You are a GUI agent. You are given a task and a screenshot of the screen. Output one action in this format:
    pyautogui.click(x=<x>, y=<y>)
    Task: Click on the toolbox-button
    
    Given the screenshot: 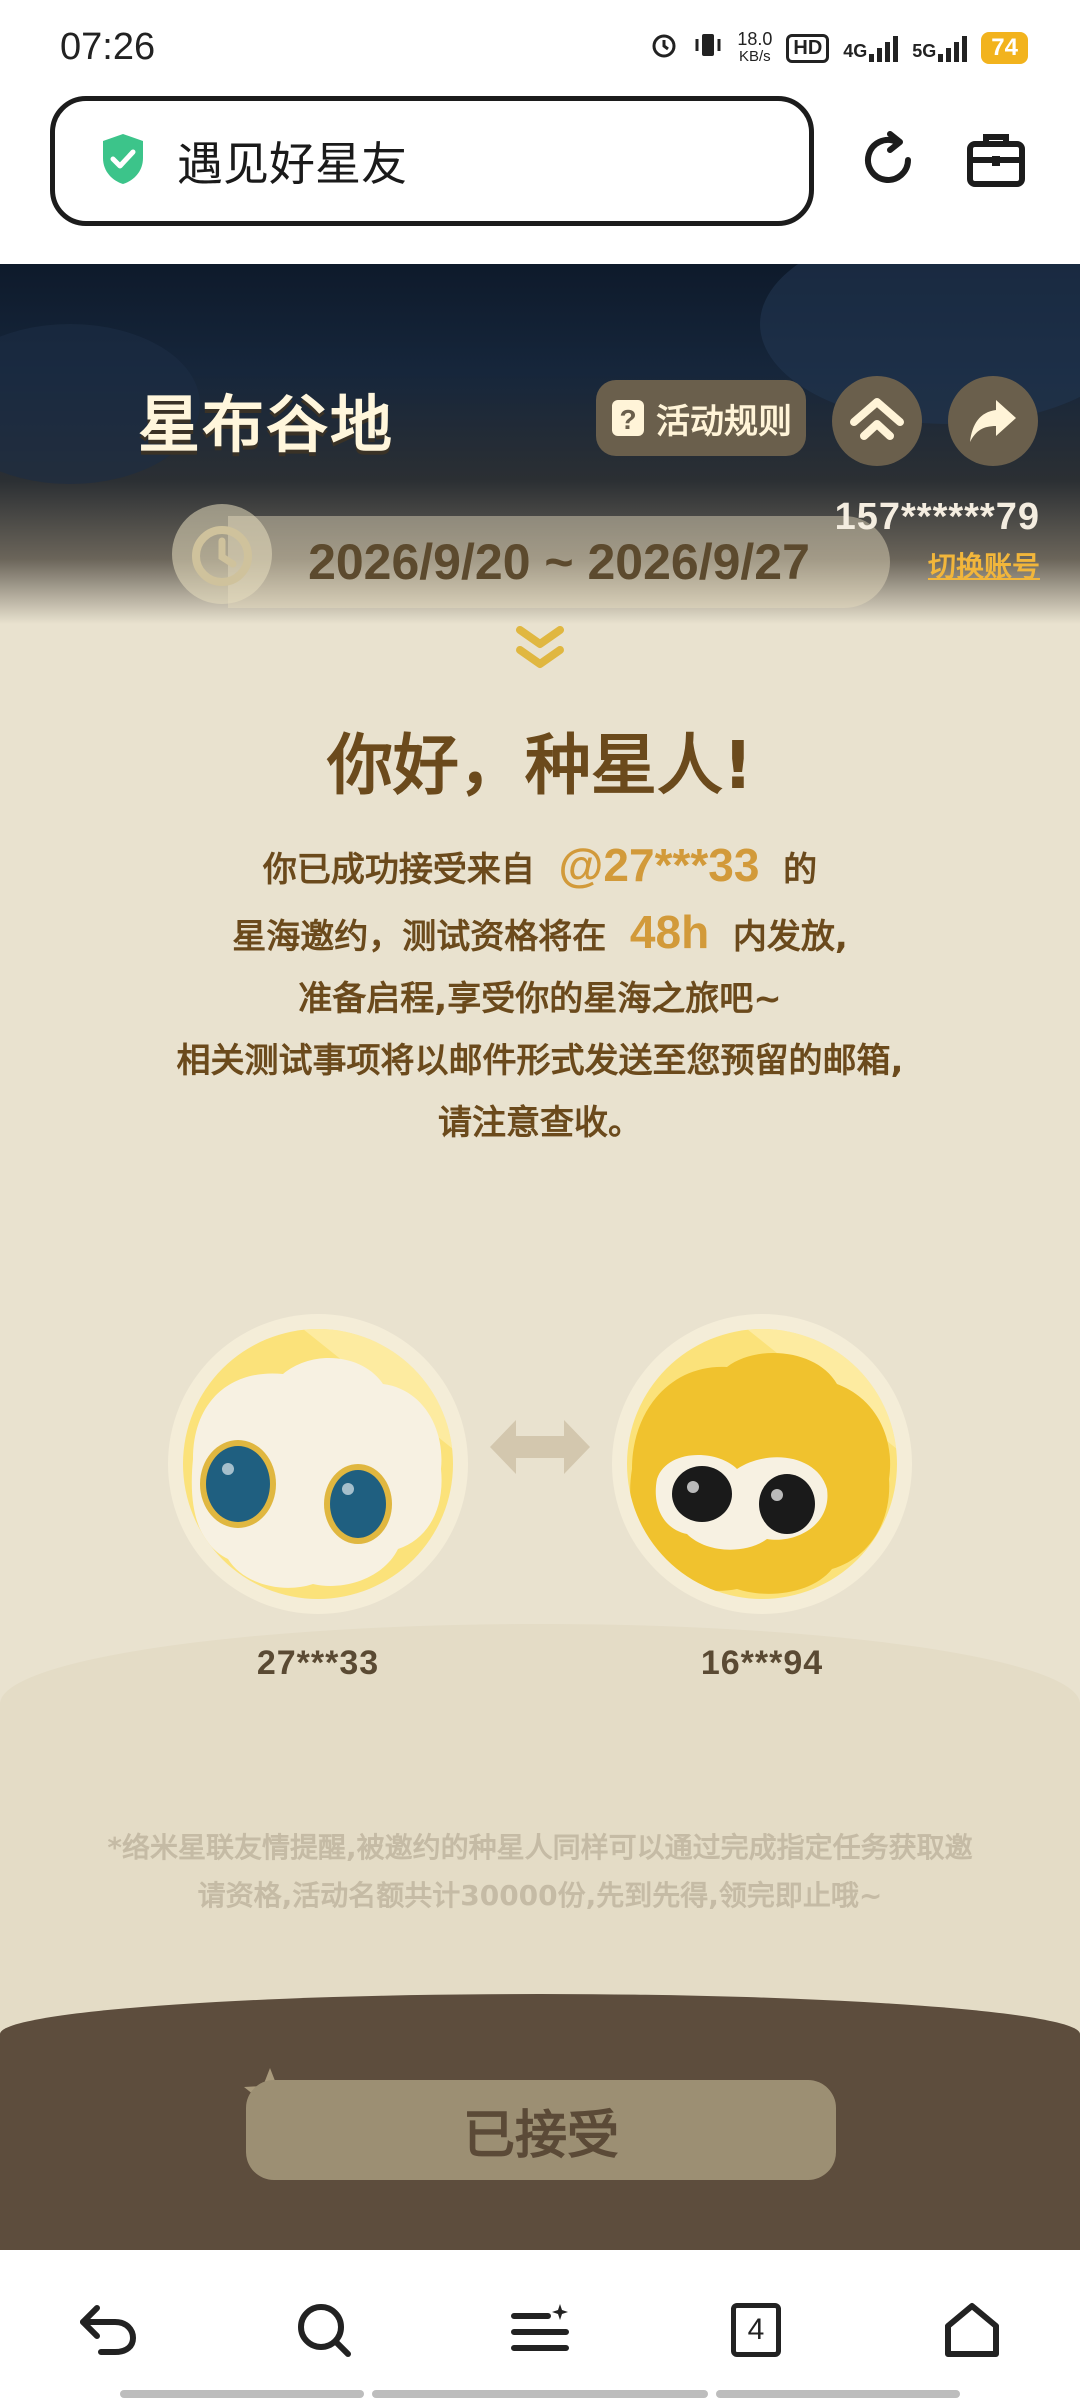 What is the action you would take?
    pyautogui.click(x=996, y=160)
    